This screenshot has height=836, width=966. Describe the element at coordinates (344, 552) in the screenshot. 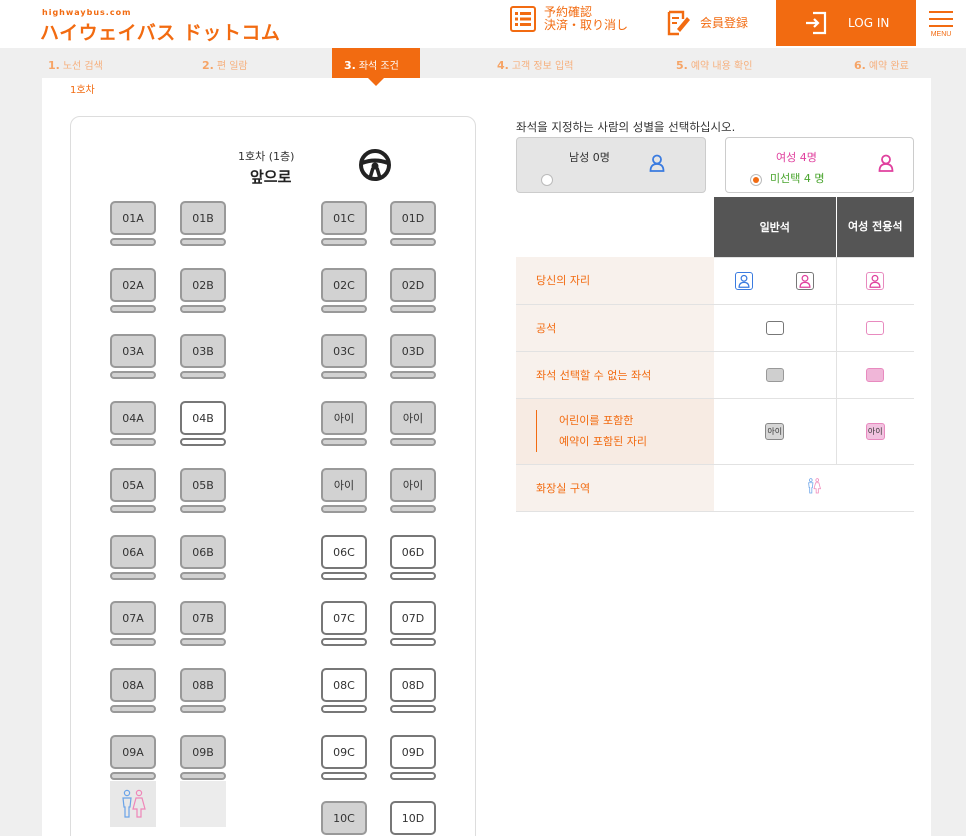

I see `seat-label: 06C` at that location.